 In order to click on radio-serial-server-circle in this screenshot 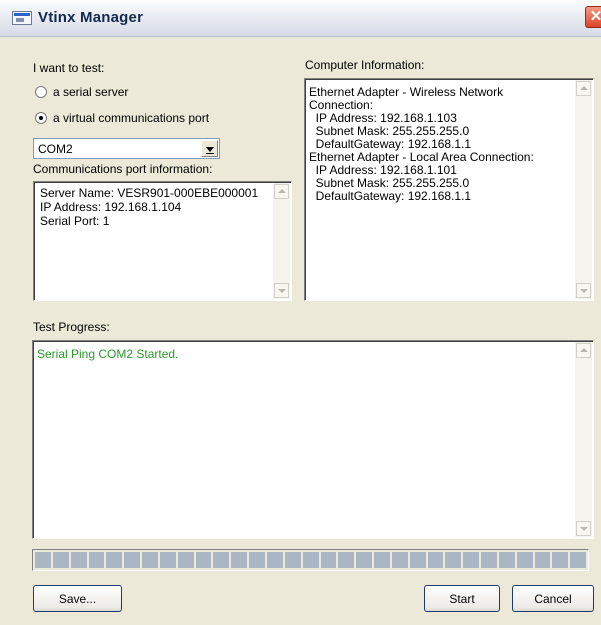, I will do `click(41, 92)`.